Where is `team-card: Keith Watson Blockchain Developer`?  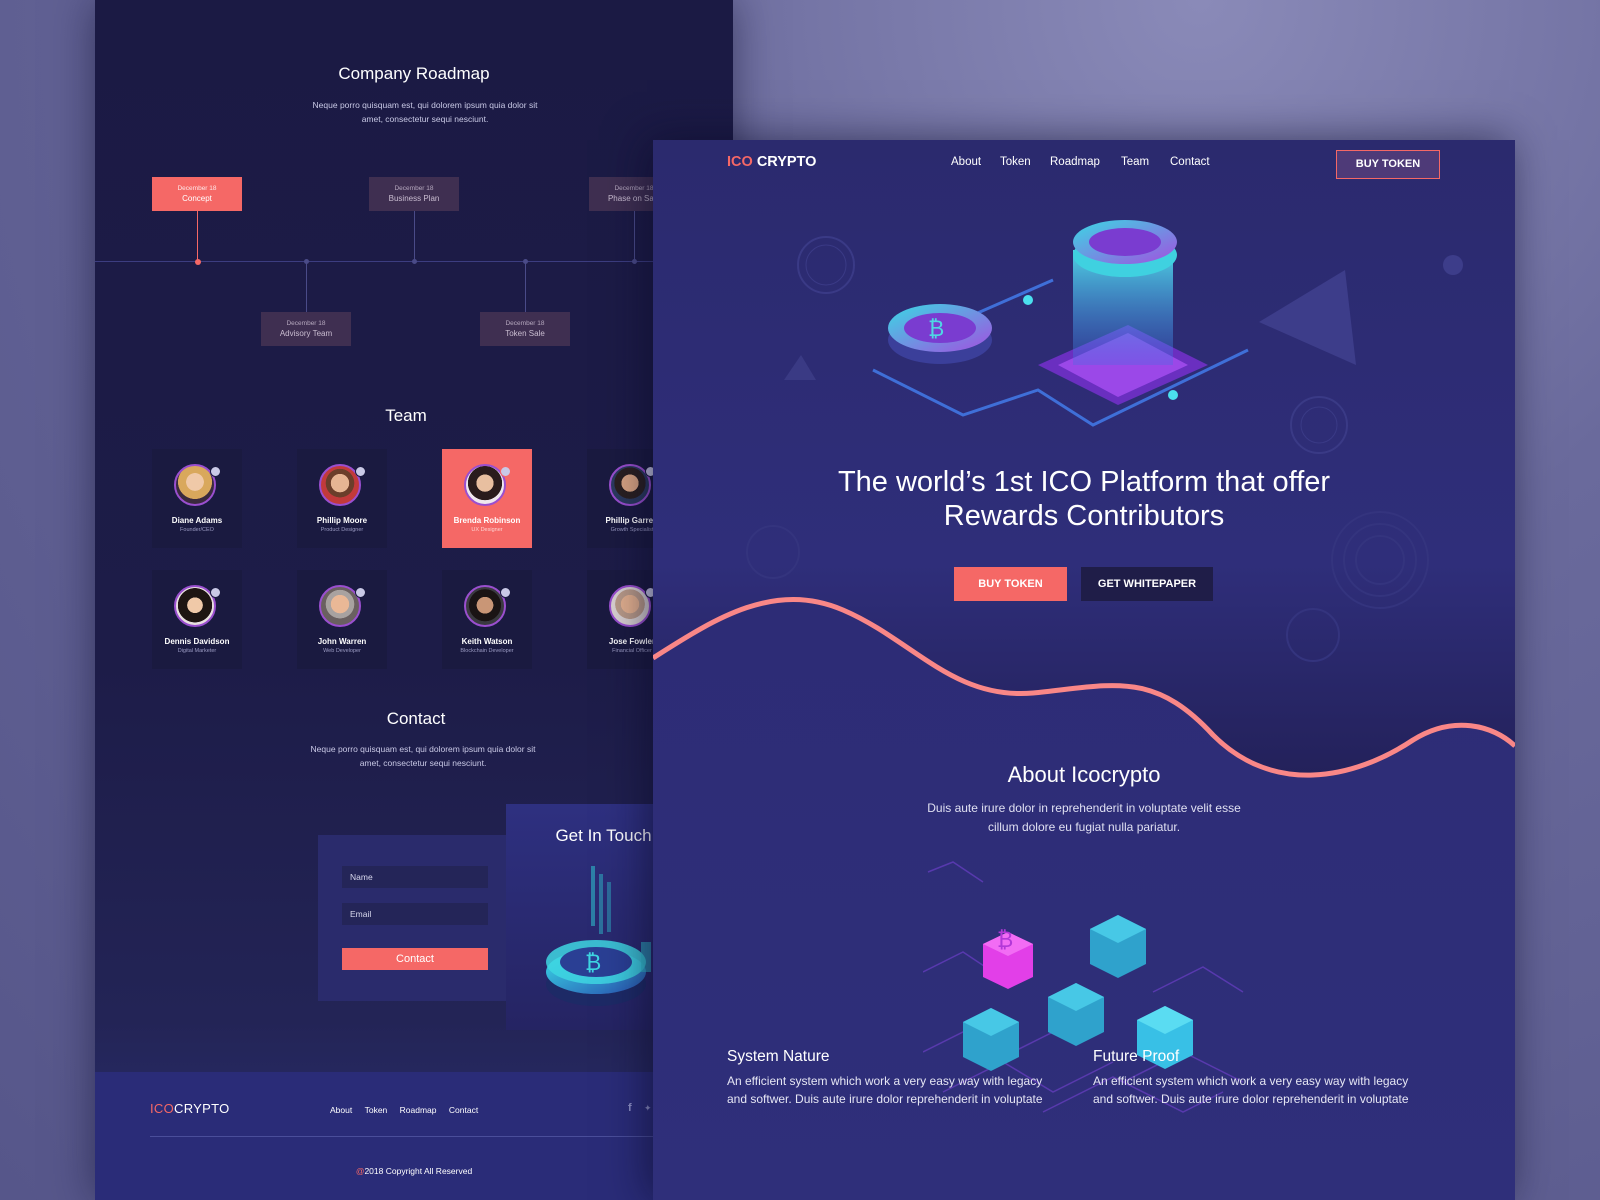 team-card: Keith Watson Blockchain Developer is located at coordinates (487, 619).